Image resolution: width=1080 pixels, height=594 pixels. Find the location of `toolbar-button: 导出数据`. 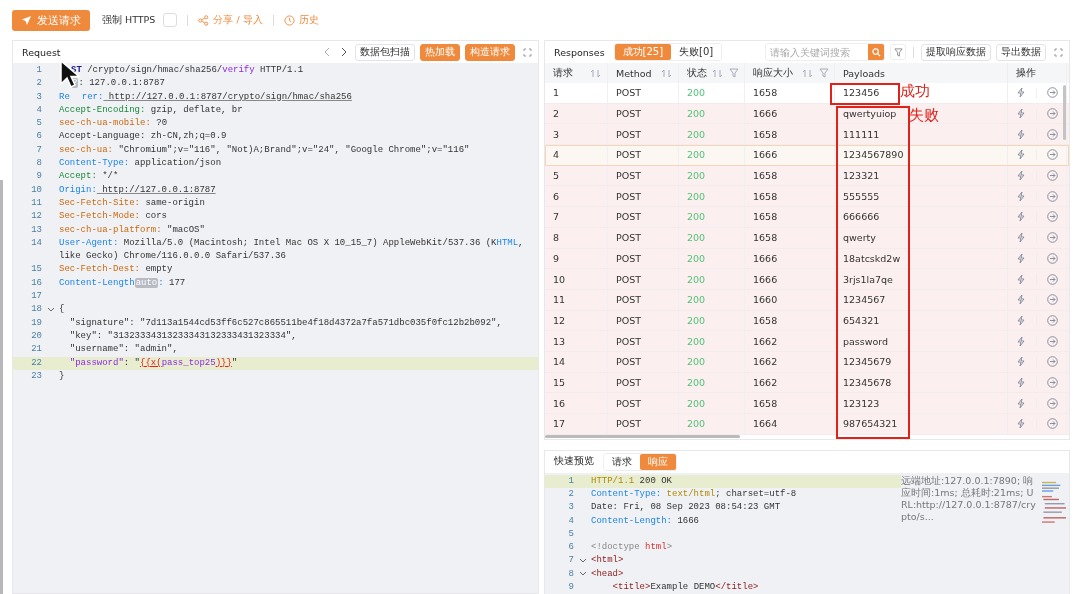

toolbar-button: 导出数据 is located at coordinates (1021, 52).